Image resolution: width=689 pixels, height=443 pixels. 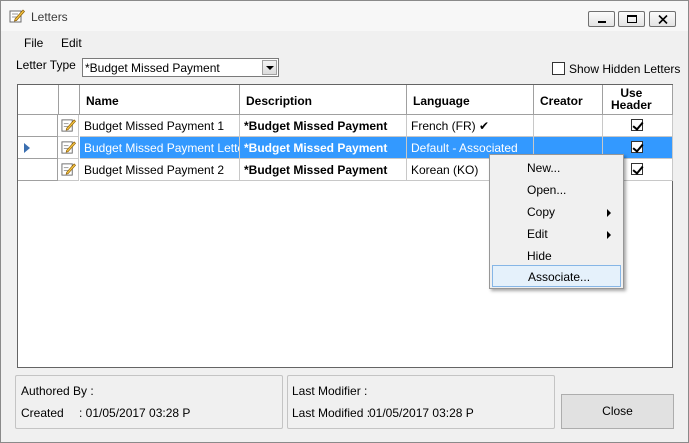 What do you see at coordinates (558, 68) in the screenshot?
I see `show-hidden-checkbox` at bounding box center [558, 68].